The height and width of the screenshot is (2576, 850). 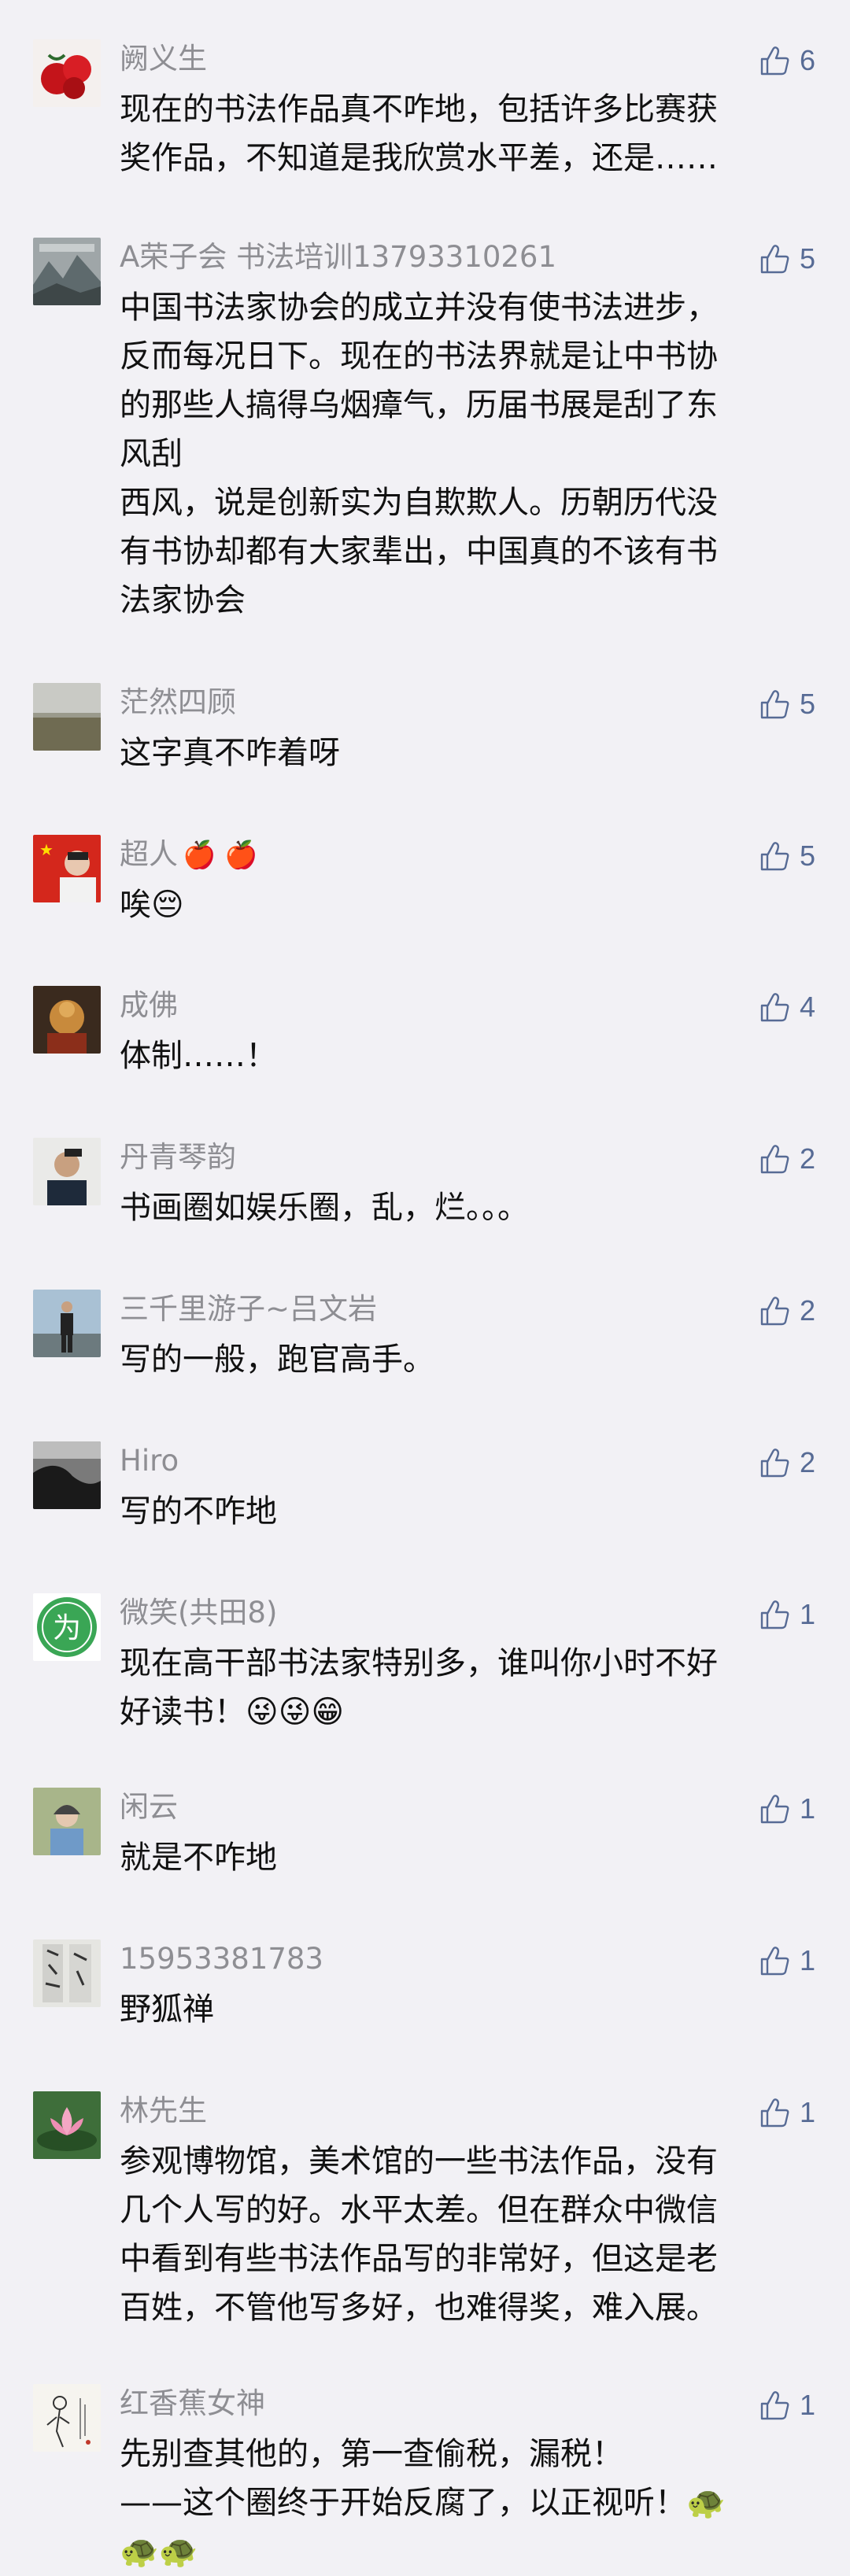 I want to click on commenter-name: 超人 🍎 🍎, so click(x=188, y=855).